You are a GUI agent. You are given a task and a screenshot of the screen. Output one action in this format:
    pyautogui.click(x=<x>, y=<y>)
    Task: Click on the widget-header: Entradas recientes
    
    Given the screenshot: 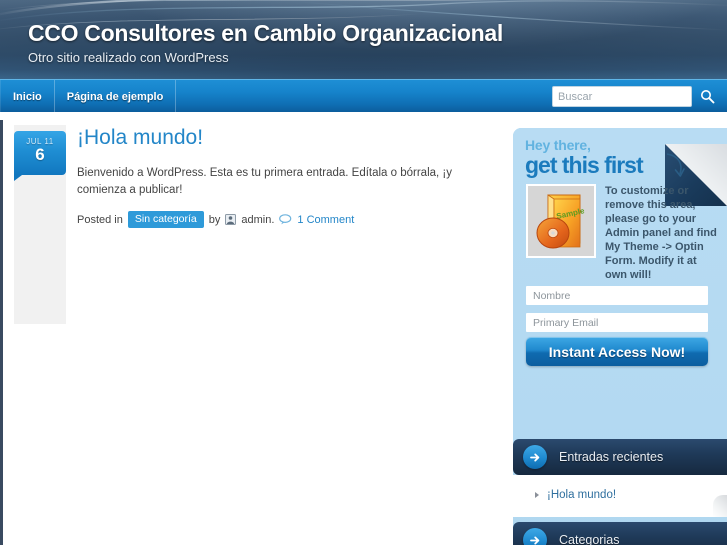 What is the action you would take?
    pyautogui.click(x=620, y=457)
    